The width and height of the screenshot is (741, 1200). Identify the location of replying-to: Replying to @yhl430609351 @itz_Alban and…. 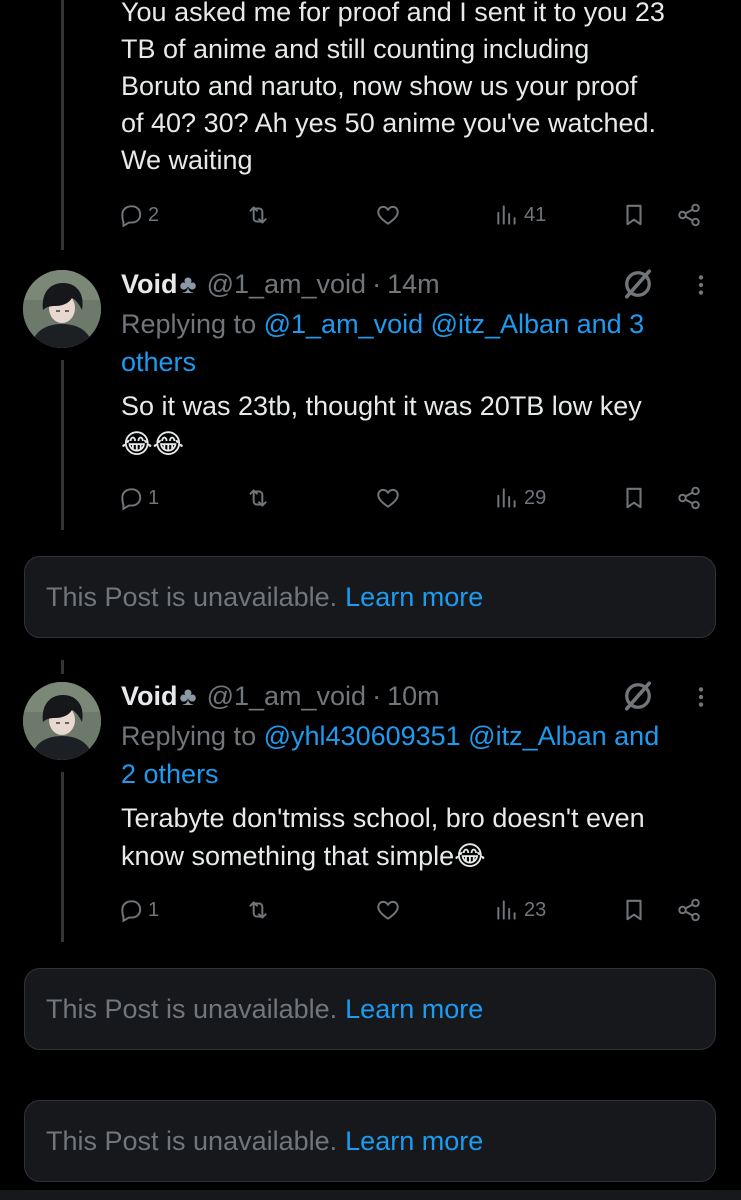
(416, 755).